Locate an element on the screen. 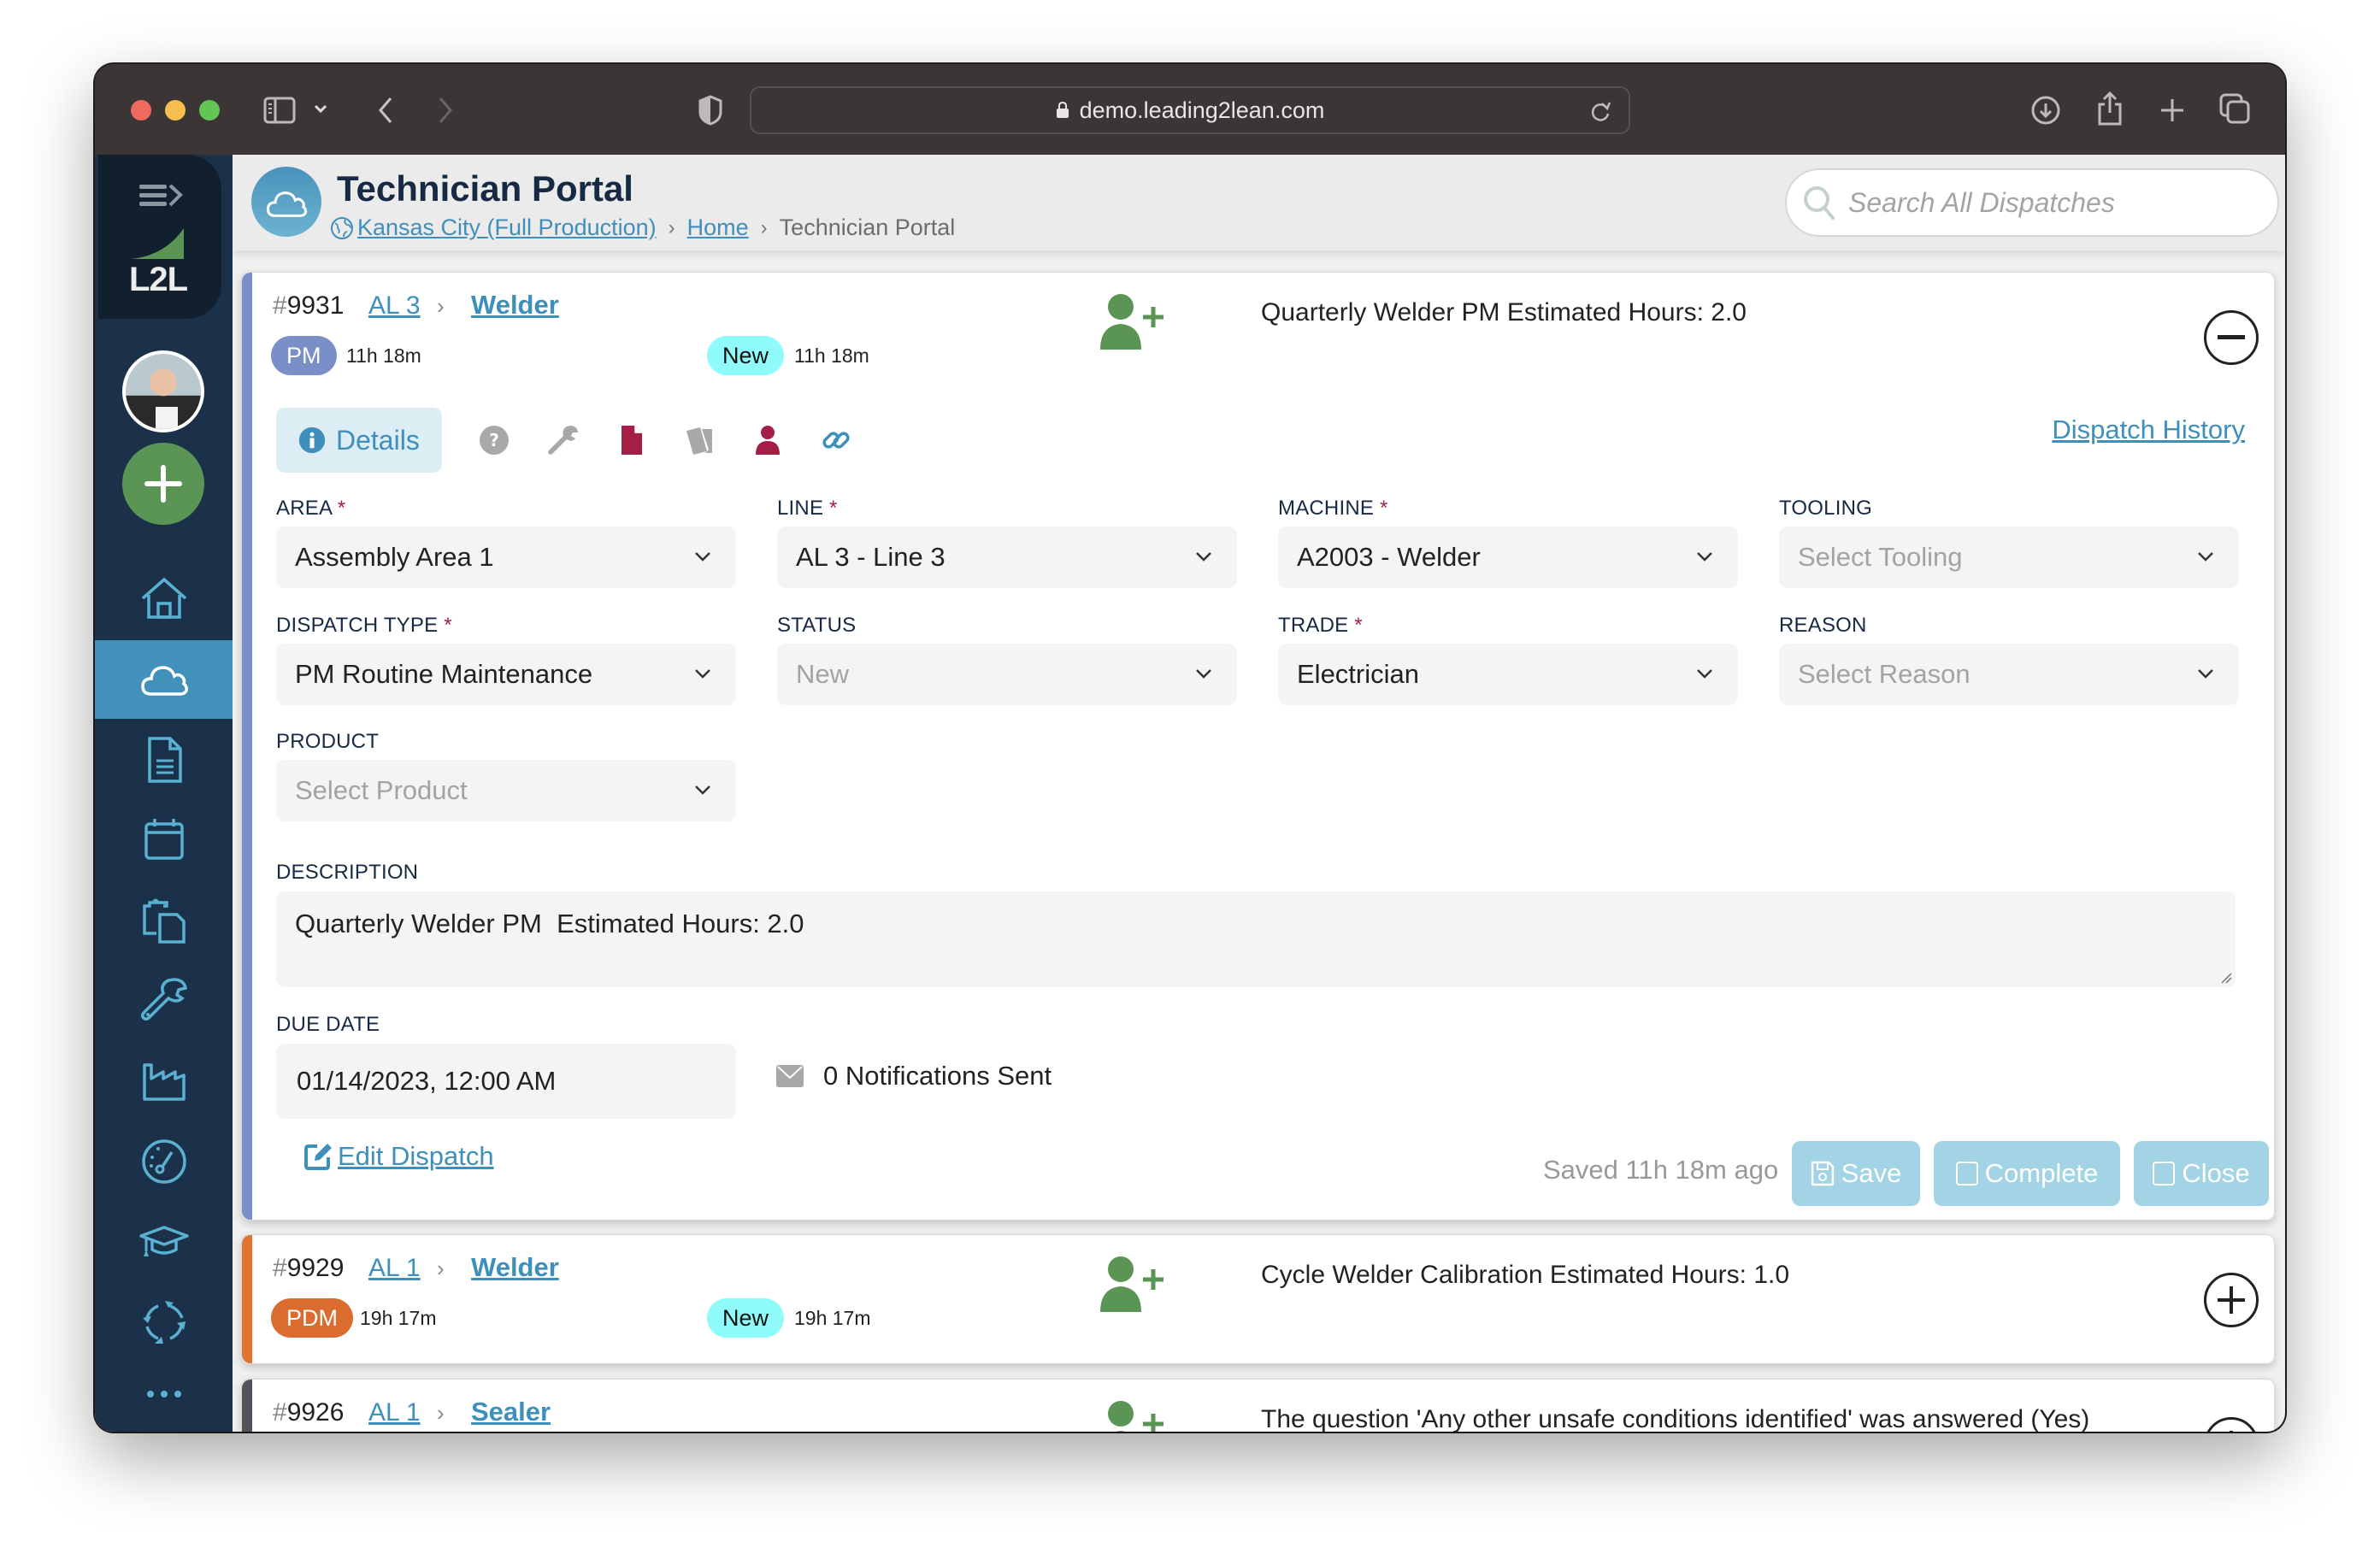 The image size is (2380, 1559). detail-tabs: Details ? is located at coordinates (582, 441).